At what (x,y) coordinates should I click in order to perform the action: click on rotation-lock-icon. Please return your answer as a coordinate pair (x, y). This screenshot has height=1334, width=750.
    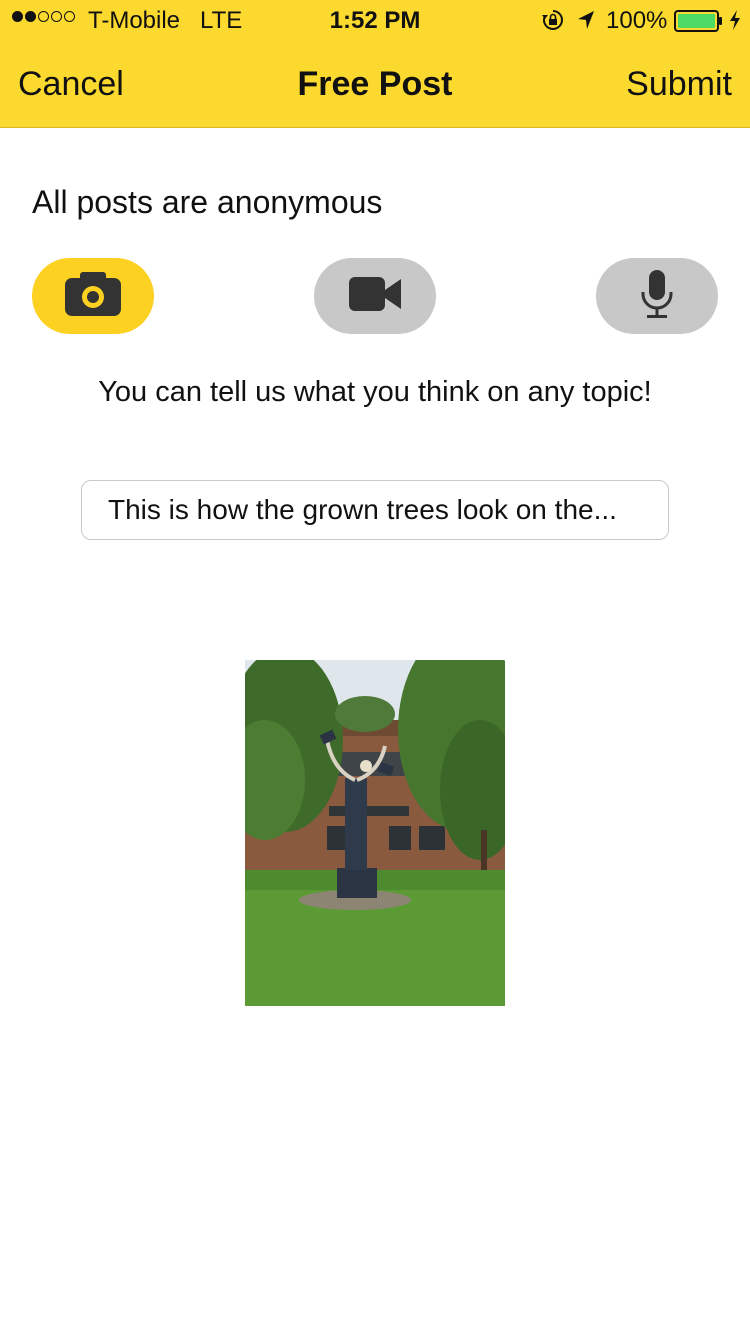
    Looking at the image, I should click on (553, 23).